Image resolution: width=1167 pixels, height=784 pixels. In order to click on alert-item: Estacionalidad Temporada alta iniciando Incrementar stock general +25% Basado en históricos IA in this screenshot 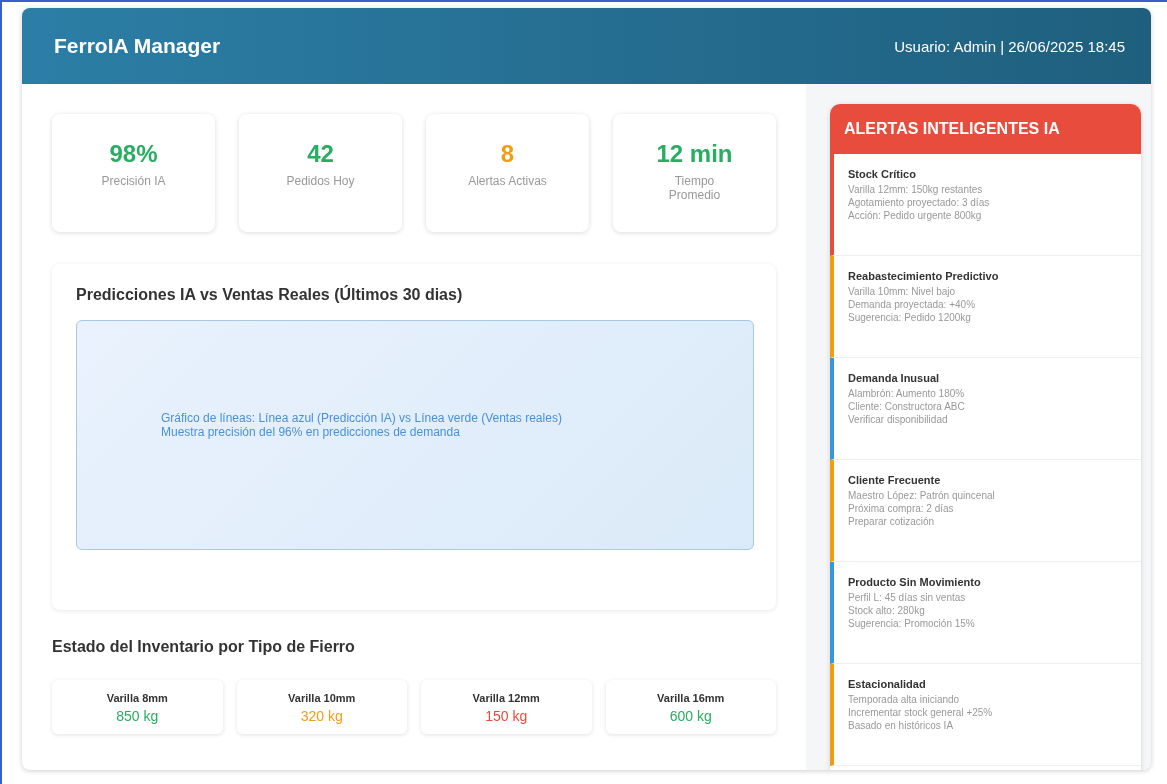, I will do `click(985, 715)`.